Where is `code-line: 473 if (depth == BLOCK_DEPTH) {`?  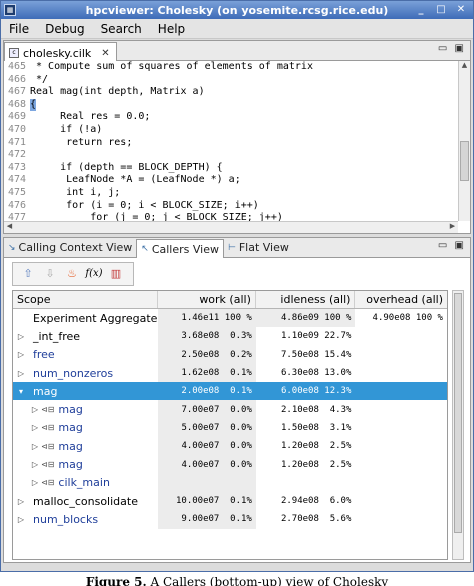
code-line: 473 if (depth == BLOCK_DEPTH) { is located at coordinates (231, 168).